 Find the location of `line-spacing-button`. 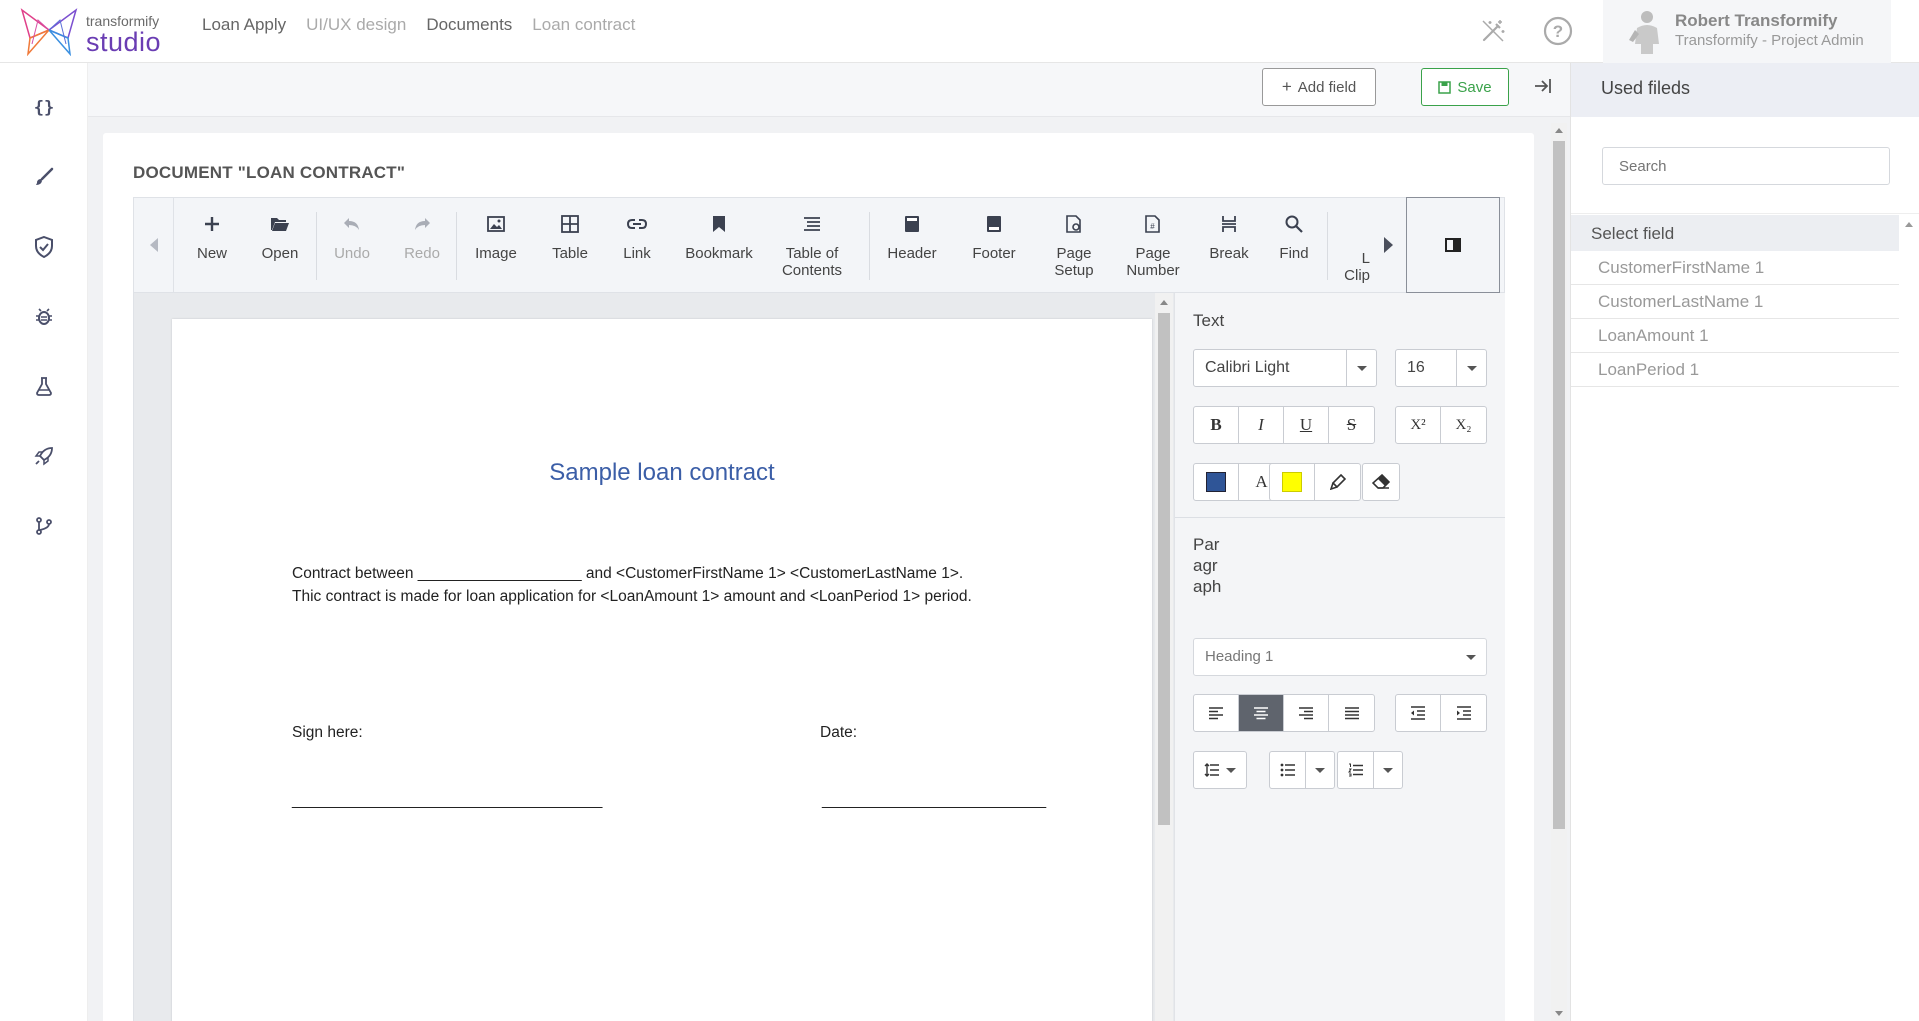

line-spacing-button is located at coordinates (1220, 770).